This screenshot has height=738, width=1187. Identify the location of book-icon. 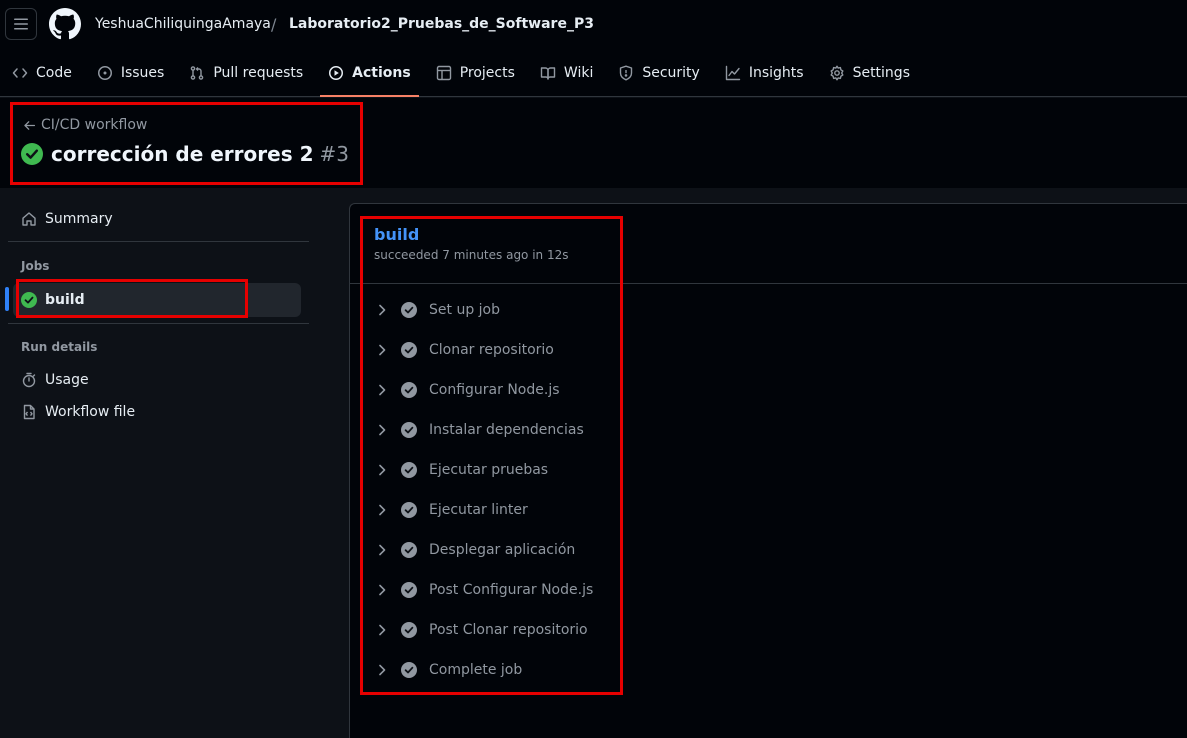
(548, 73).